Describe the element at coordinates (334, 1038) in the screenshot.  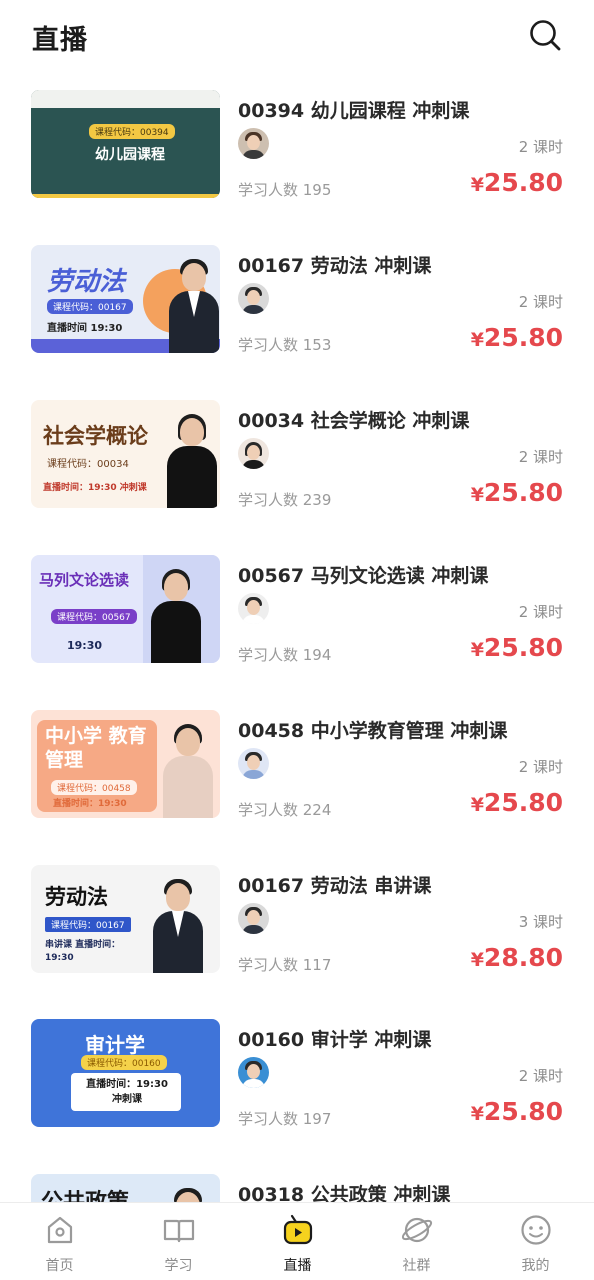
I see `course-title: 00160 审计学 冲刺课` at that location.